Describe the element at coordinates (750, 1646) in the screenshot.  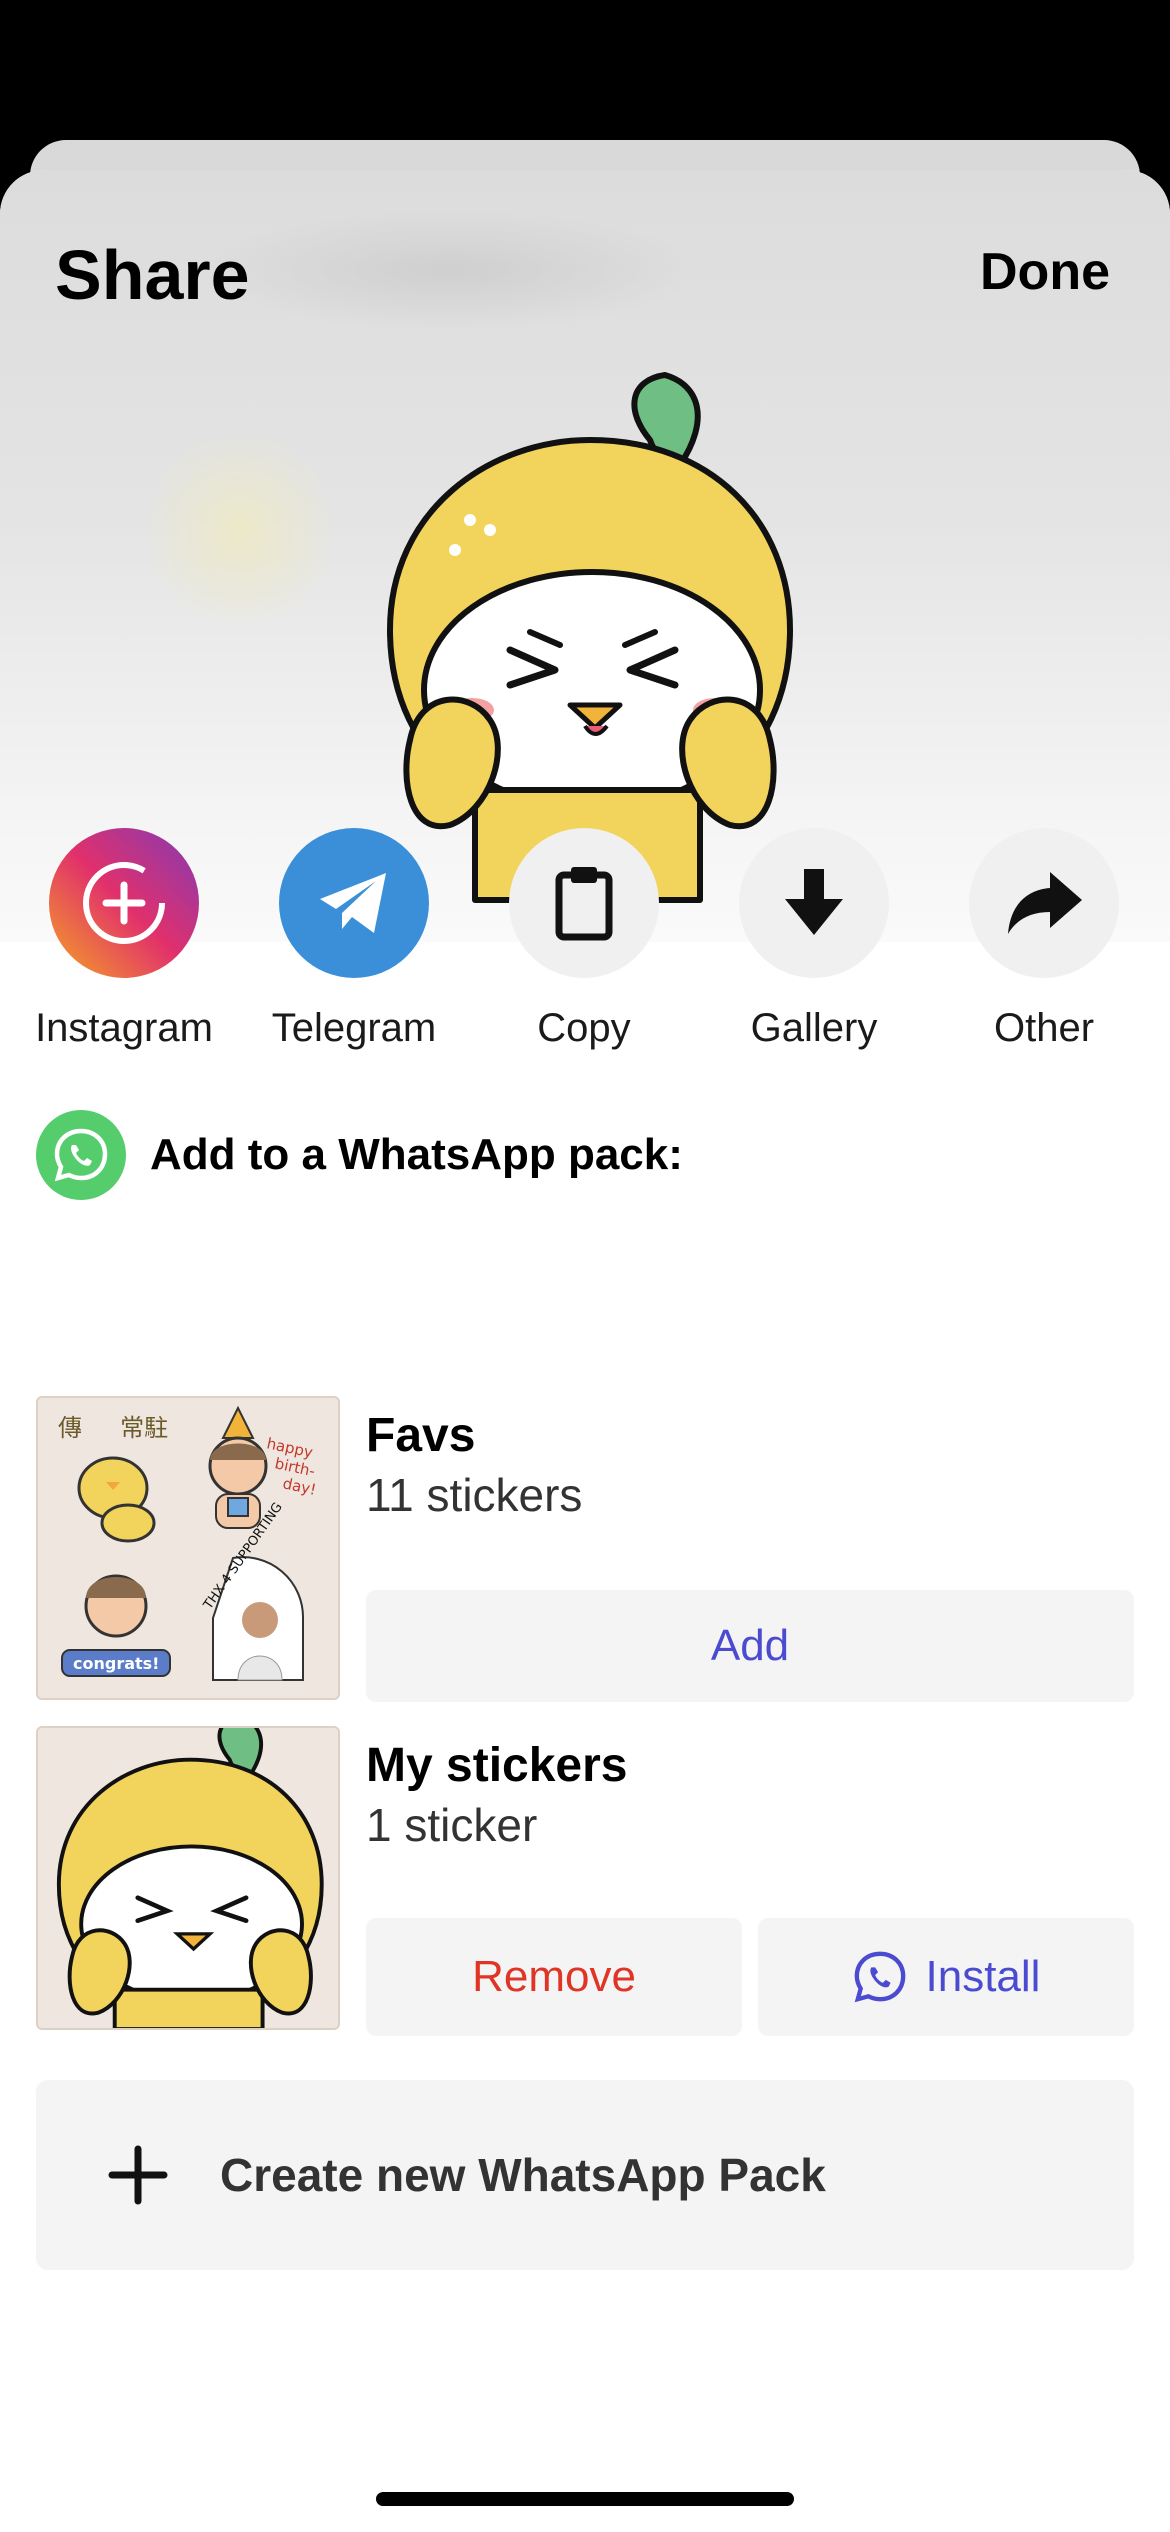
I see `add-to-pack-button: Add` at that location.